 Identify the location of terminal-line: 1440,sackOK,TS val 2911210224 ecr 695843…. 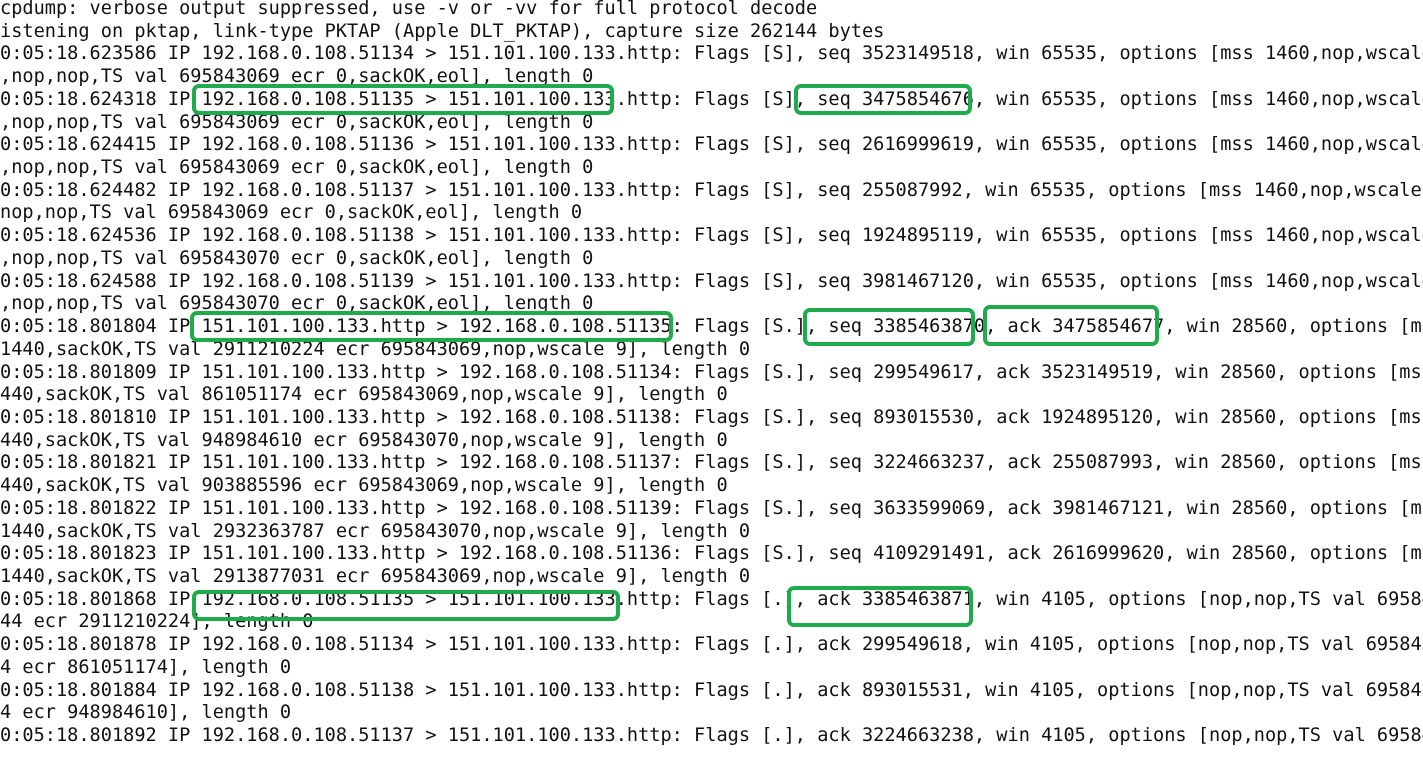
(375, 349).